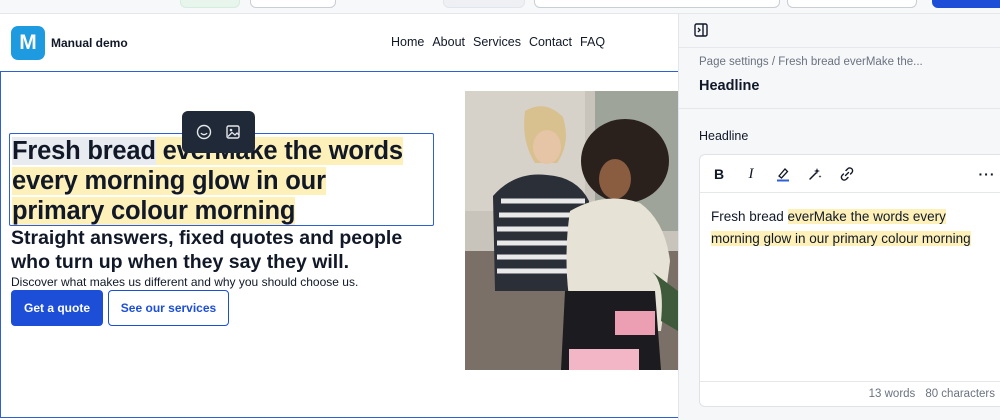 The image size is (1000, 420). I want to click on hero-image, so click(571, 230).